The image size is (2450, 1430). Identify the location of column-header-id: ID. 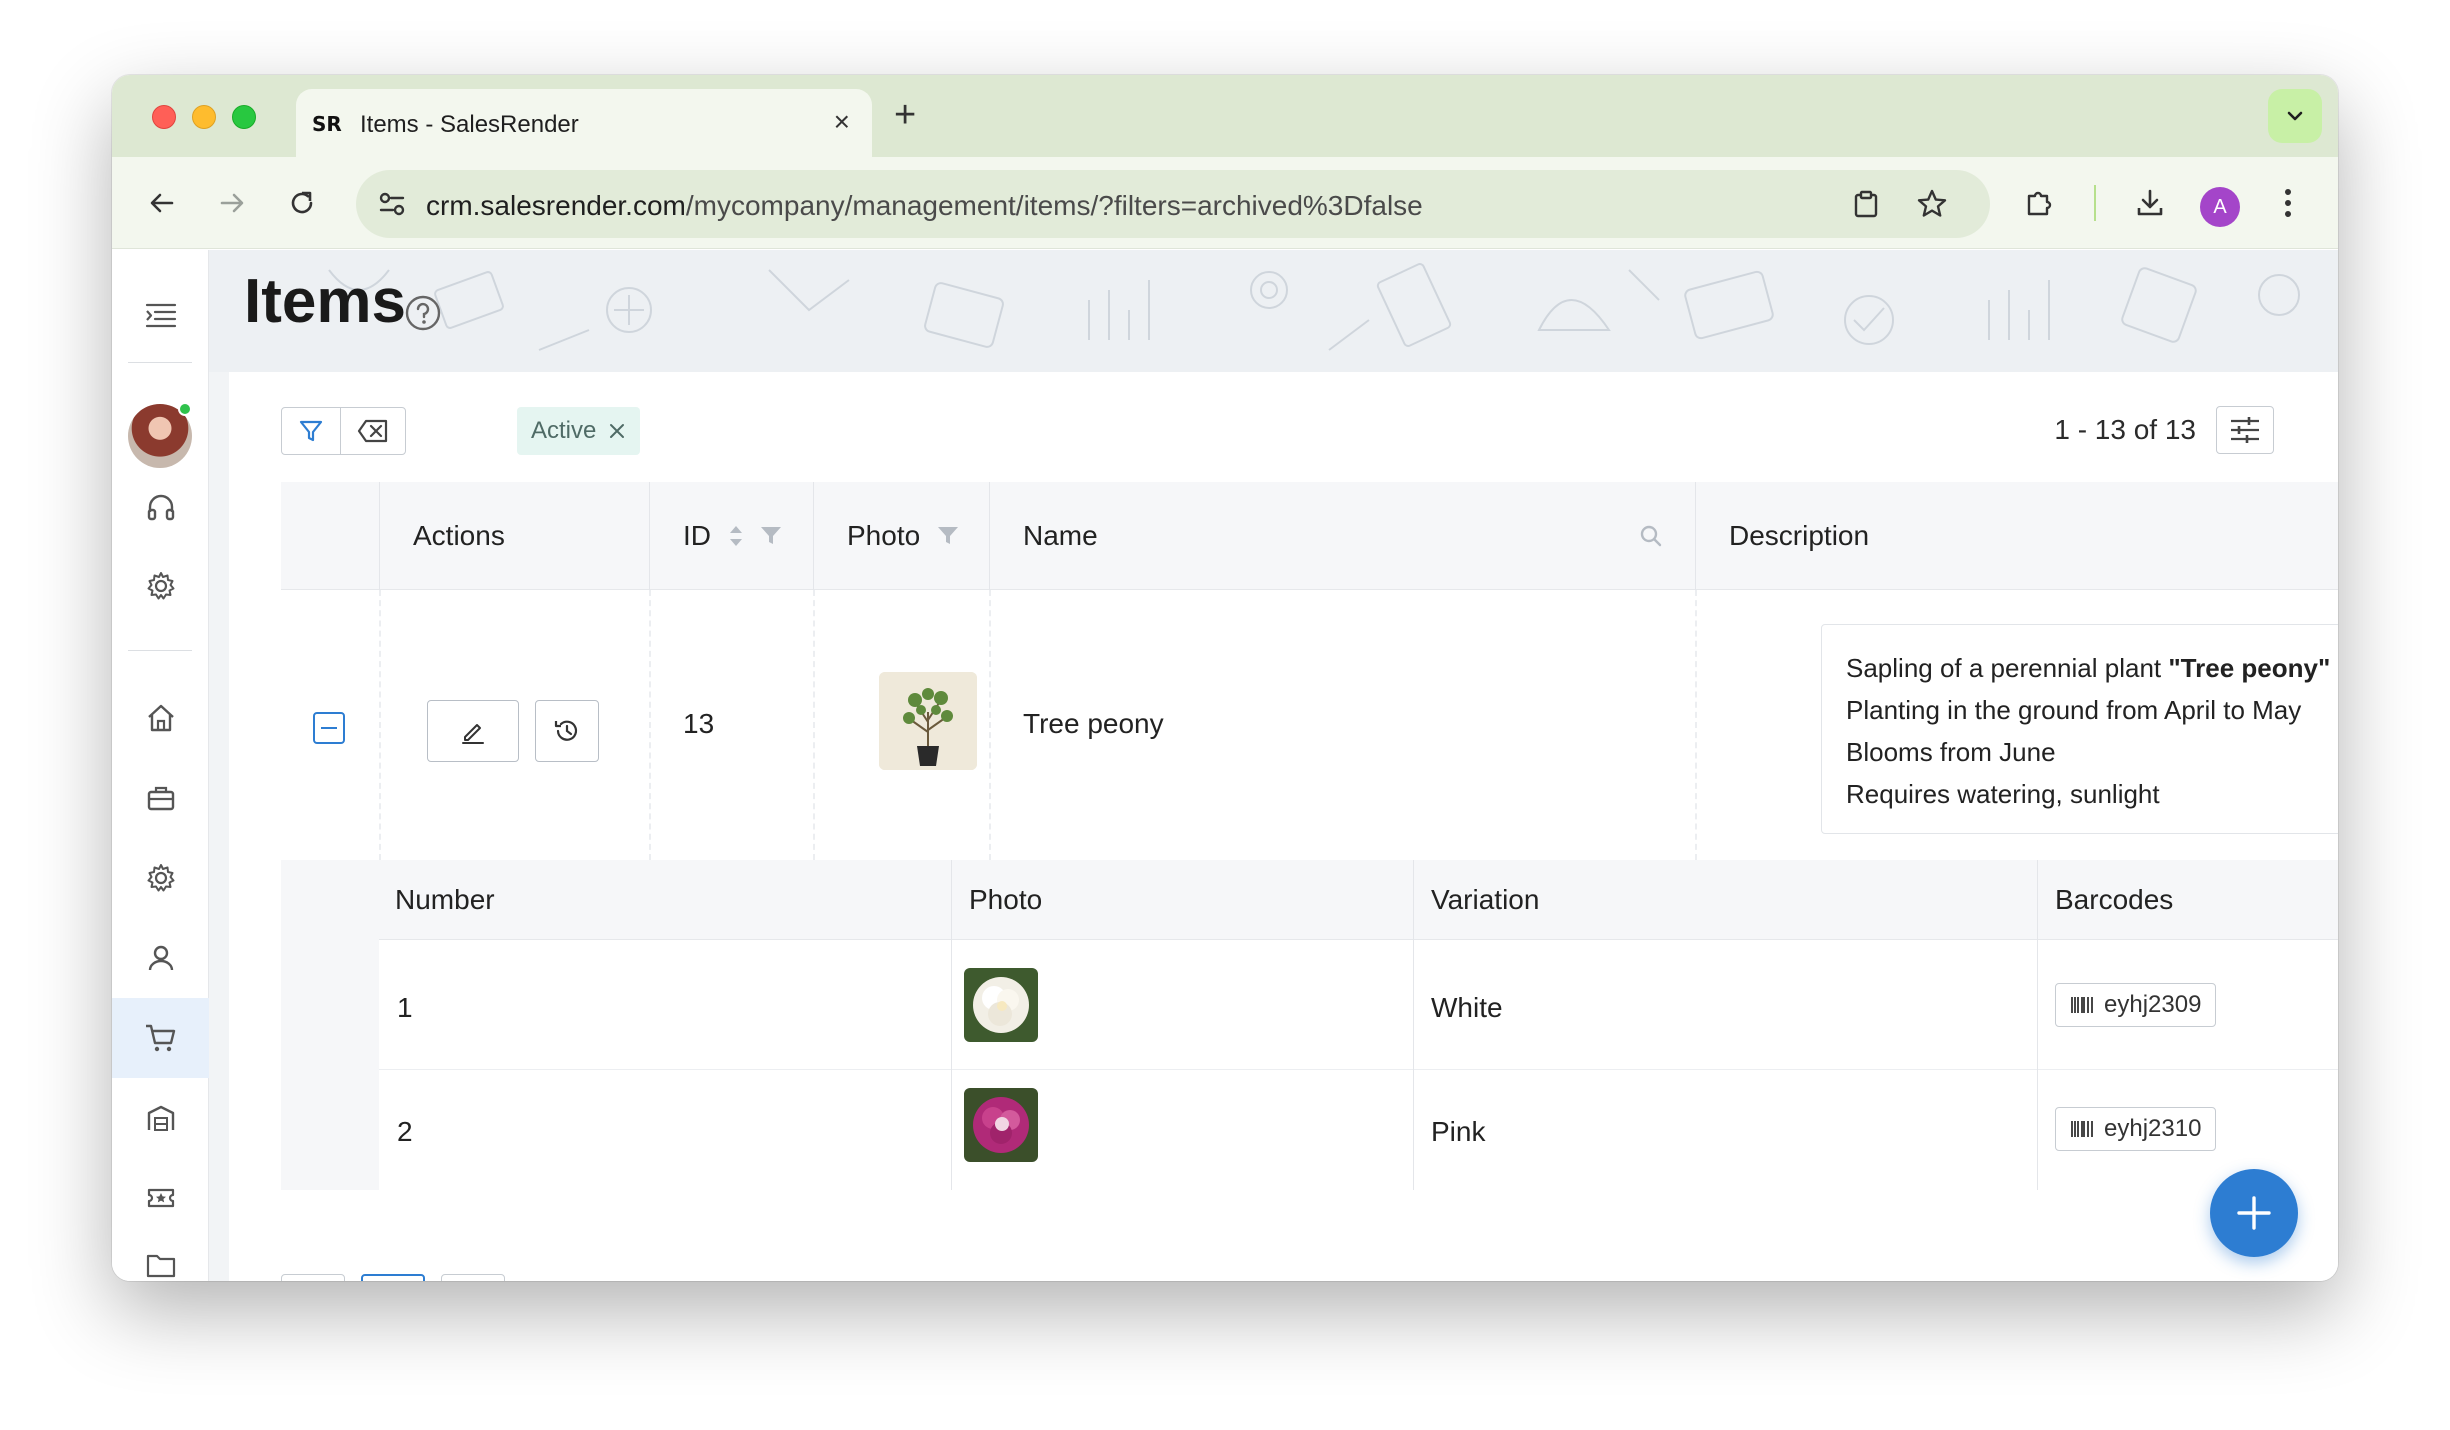
(733, 536).